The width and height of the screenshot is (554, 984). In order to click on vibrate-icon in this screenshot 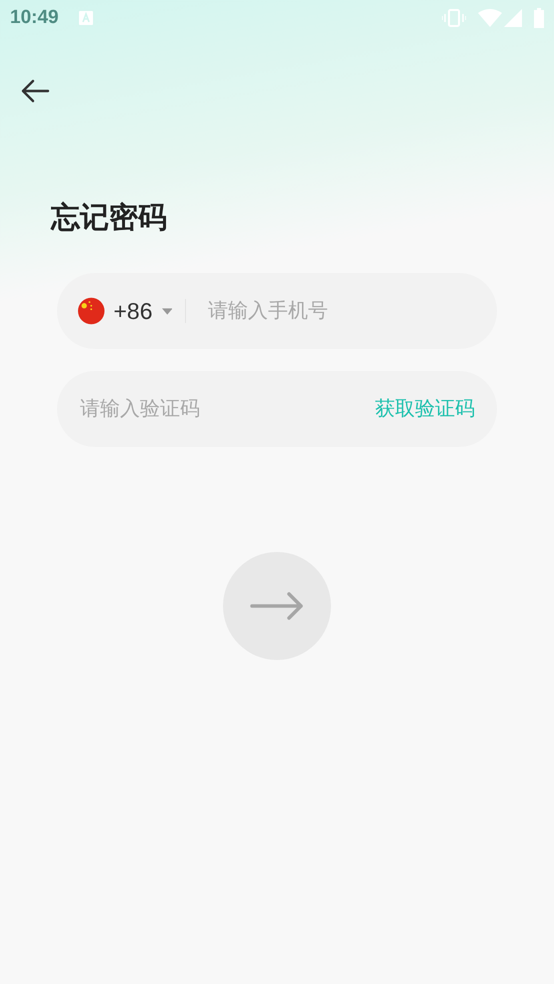, I will do `click(454, 18)`.